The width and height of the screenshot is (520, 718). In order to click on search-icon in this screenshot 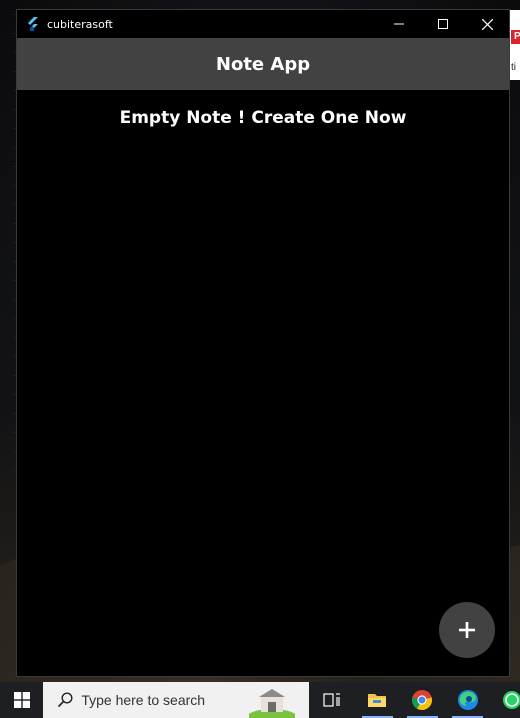, I will do `click(65, 700)`.